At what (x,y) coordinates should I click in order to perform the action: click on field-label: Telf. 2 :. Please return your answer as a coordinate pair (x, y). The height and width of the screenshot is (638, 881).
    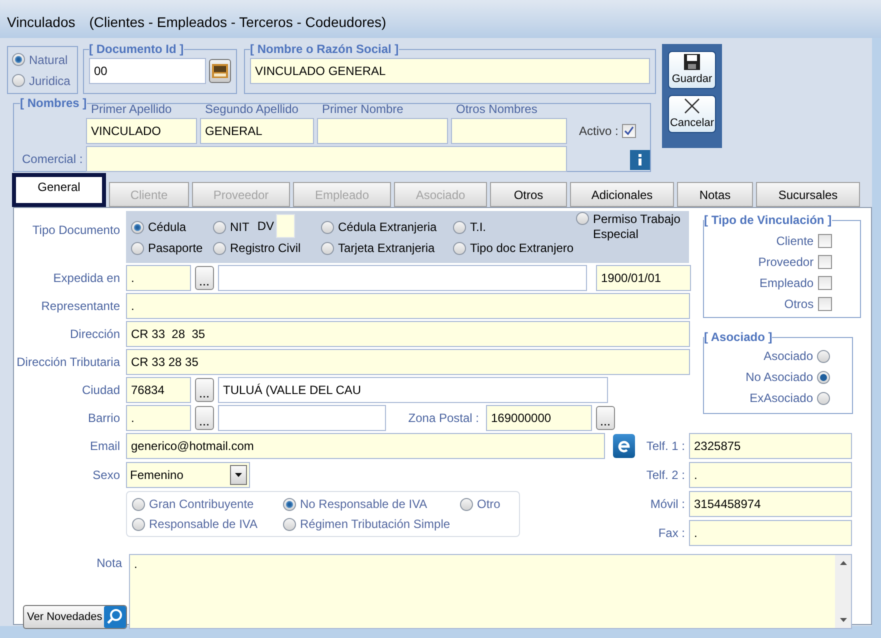
    Looking at the image, I should click on (665, 475).